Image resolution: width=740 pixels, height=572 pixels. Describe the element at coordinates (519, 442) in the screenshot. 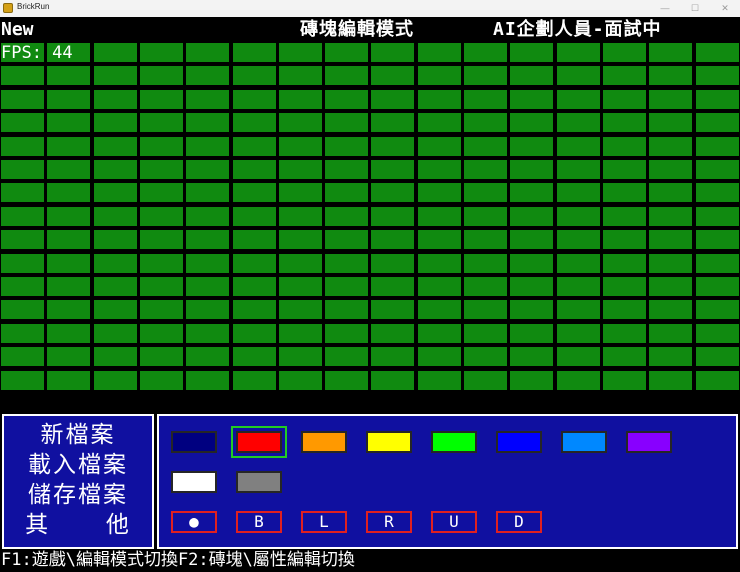

I see `color-swatch-blue` at that location.